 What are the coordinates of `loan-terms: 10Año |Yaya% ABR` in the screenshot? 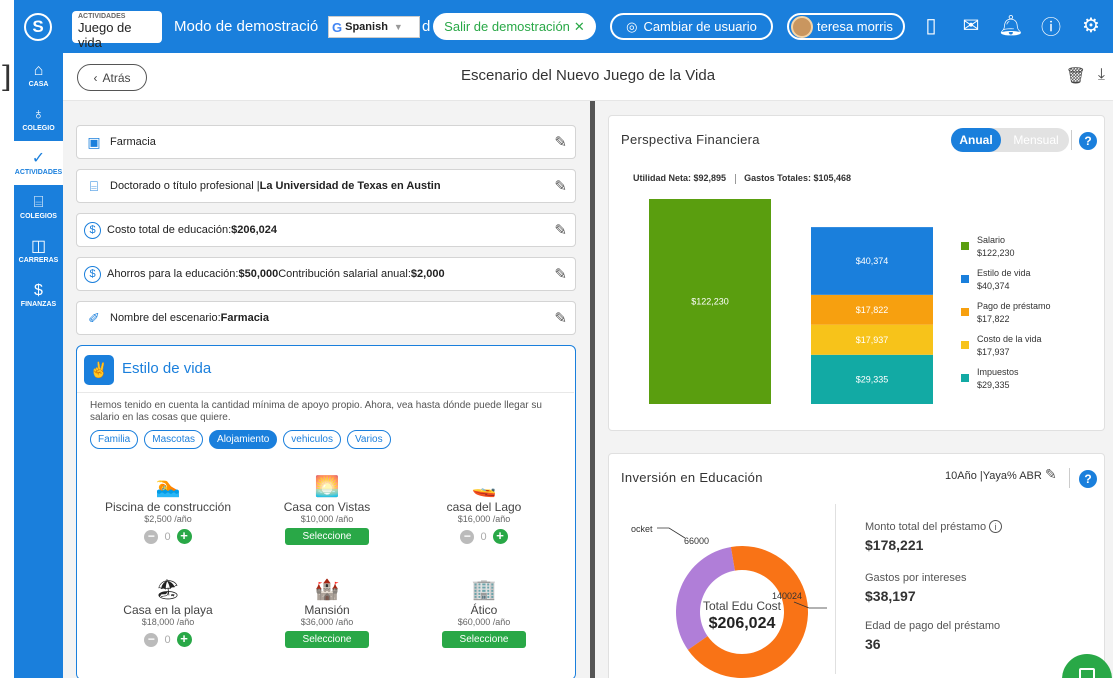 It's located at (993, 476).